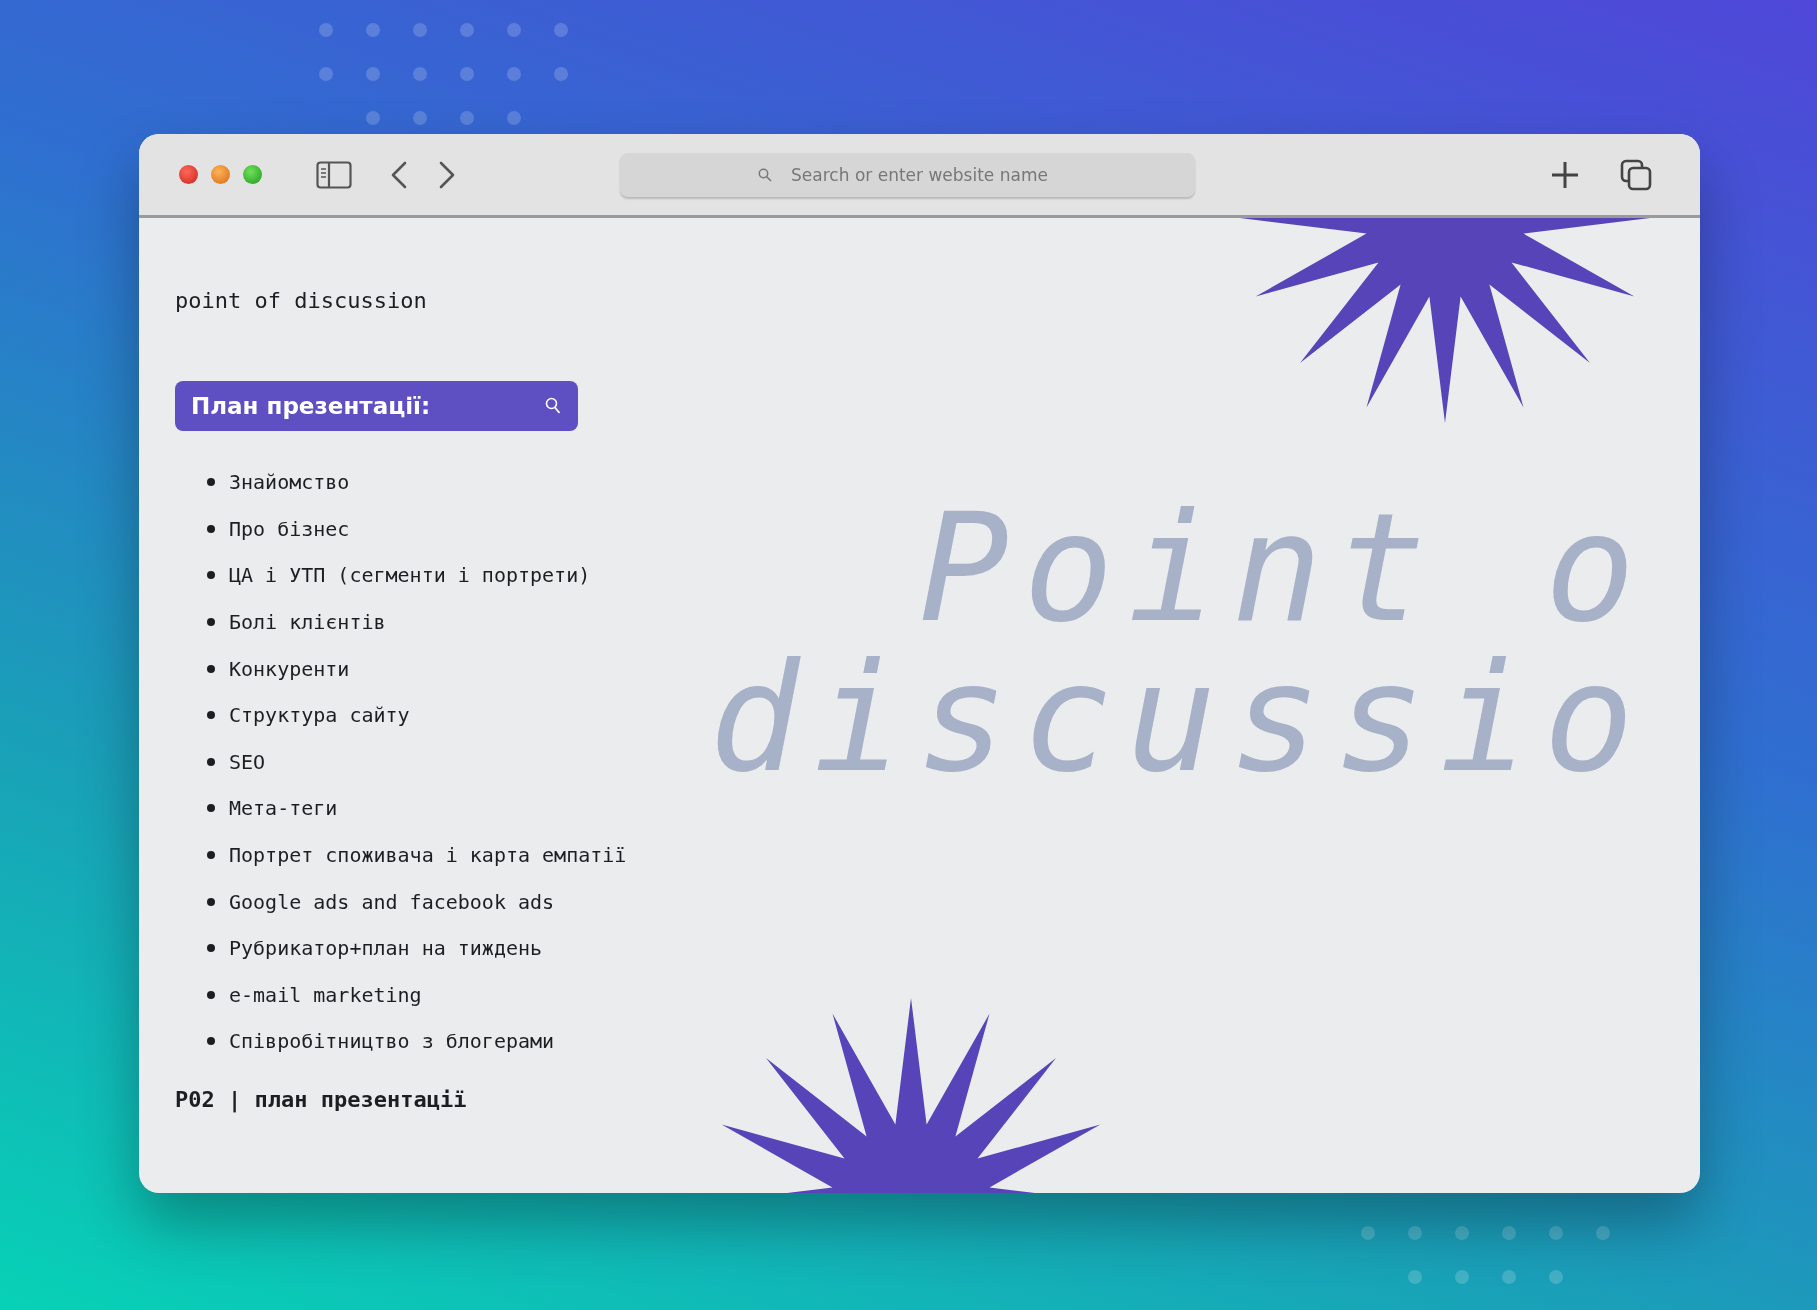 The width and height of the screenshot is (1817, 1310). Describe the element at coordinates (325, 994) in the screenshot. I see `list-item: e-mail marketing` at that location.